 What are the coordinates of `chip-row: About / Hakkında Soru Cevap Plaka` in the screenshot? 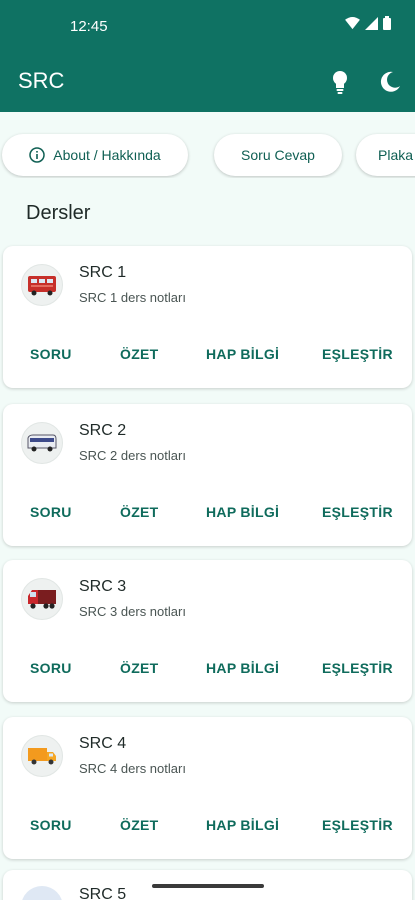 It's located at (207, 155).